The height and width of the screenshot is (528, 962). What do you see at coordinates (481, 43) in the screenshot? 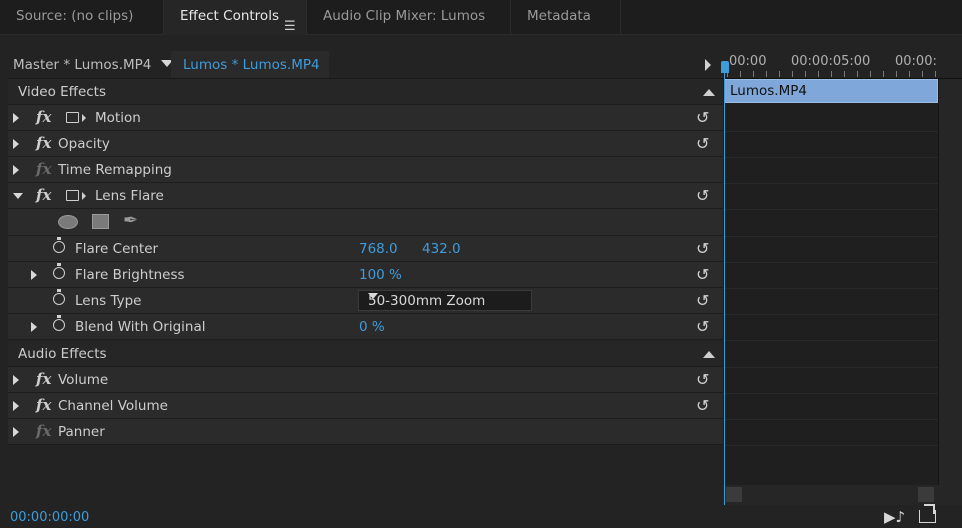
I see `panel-spacer` at bounding box center [481, 43].